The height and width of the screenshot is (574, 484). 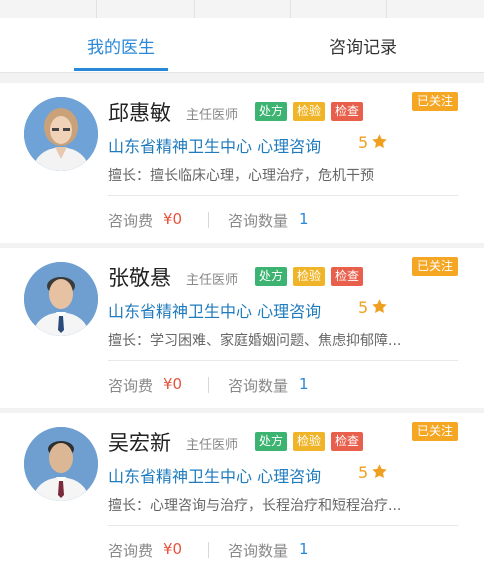 What do you see at coordinates (241, 176) in the screenshot?
I see `doctor-specialty: 擅长：擅长临床心理，心理治疗，危机干预` at bounding box center [241, 176].